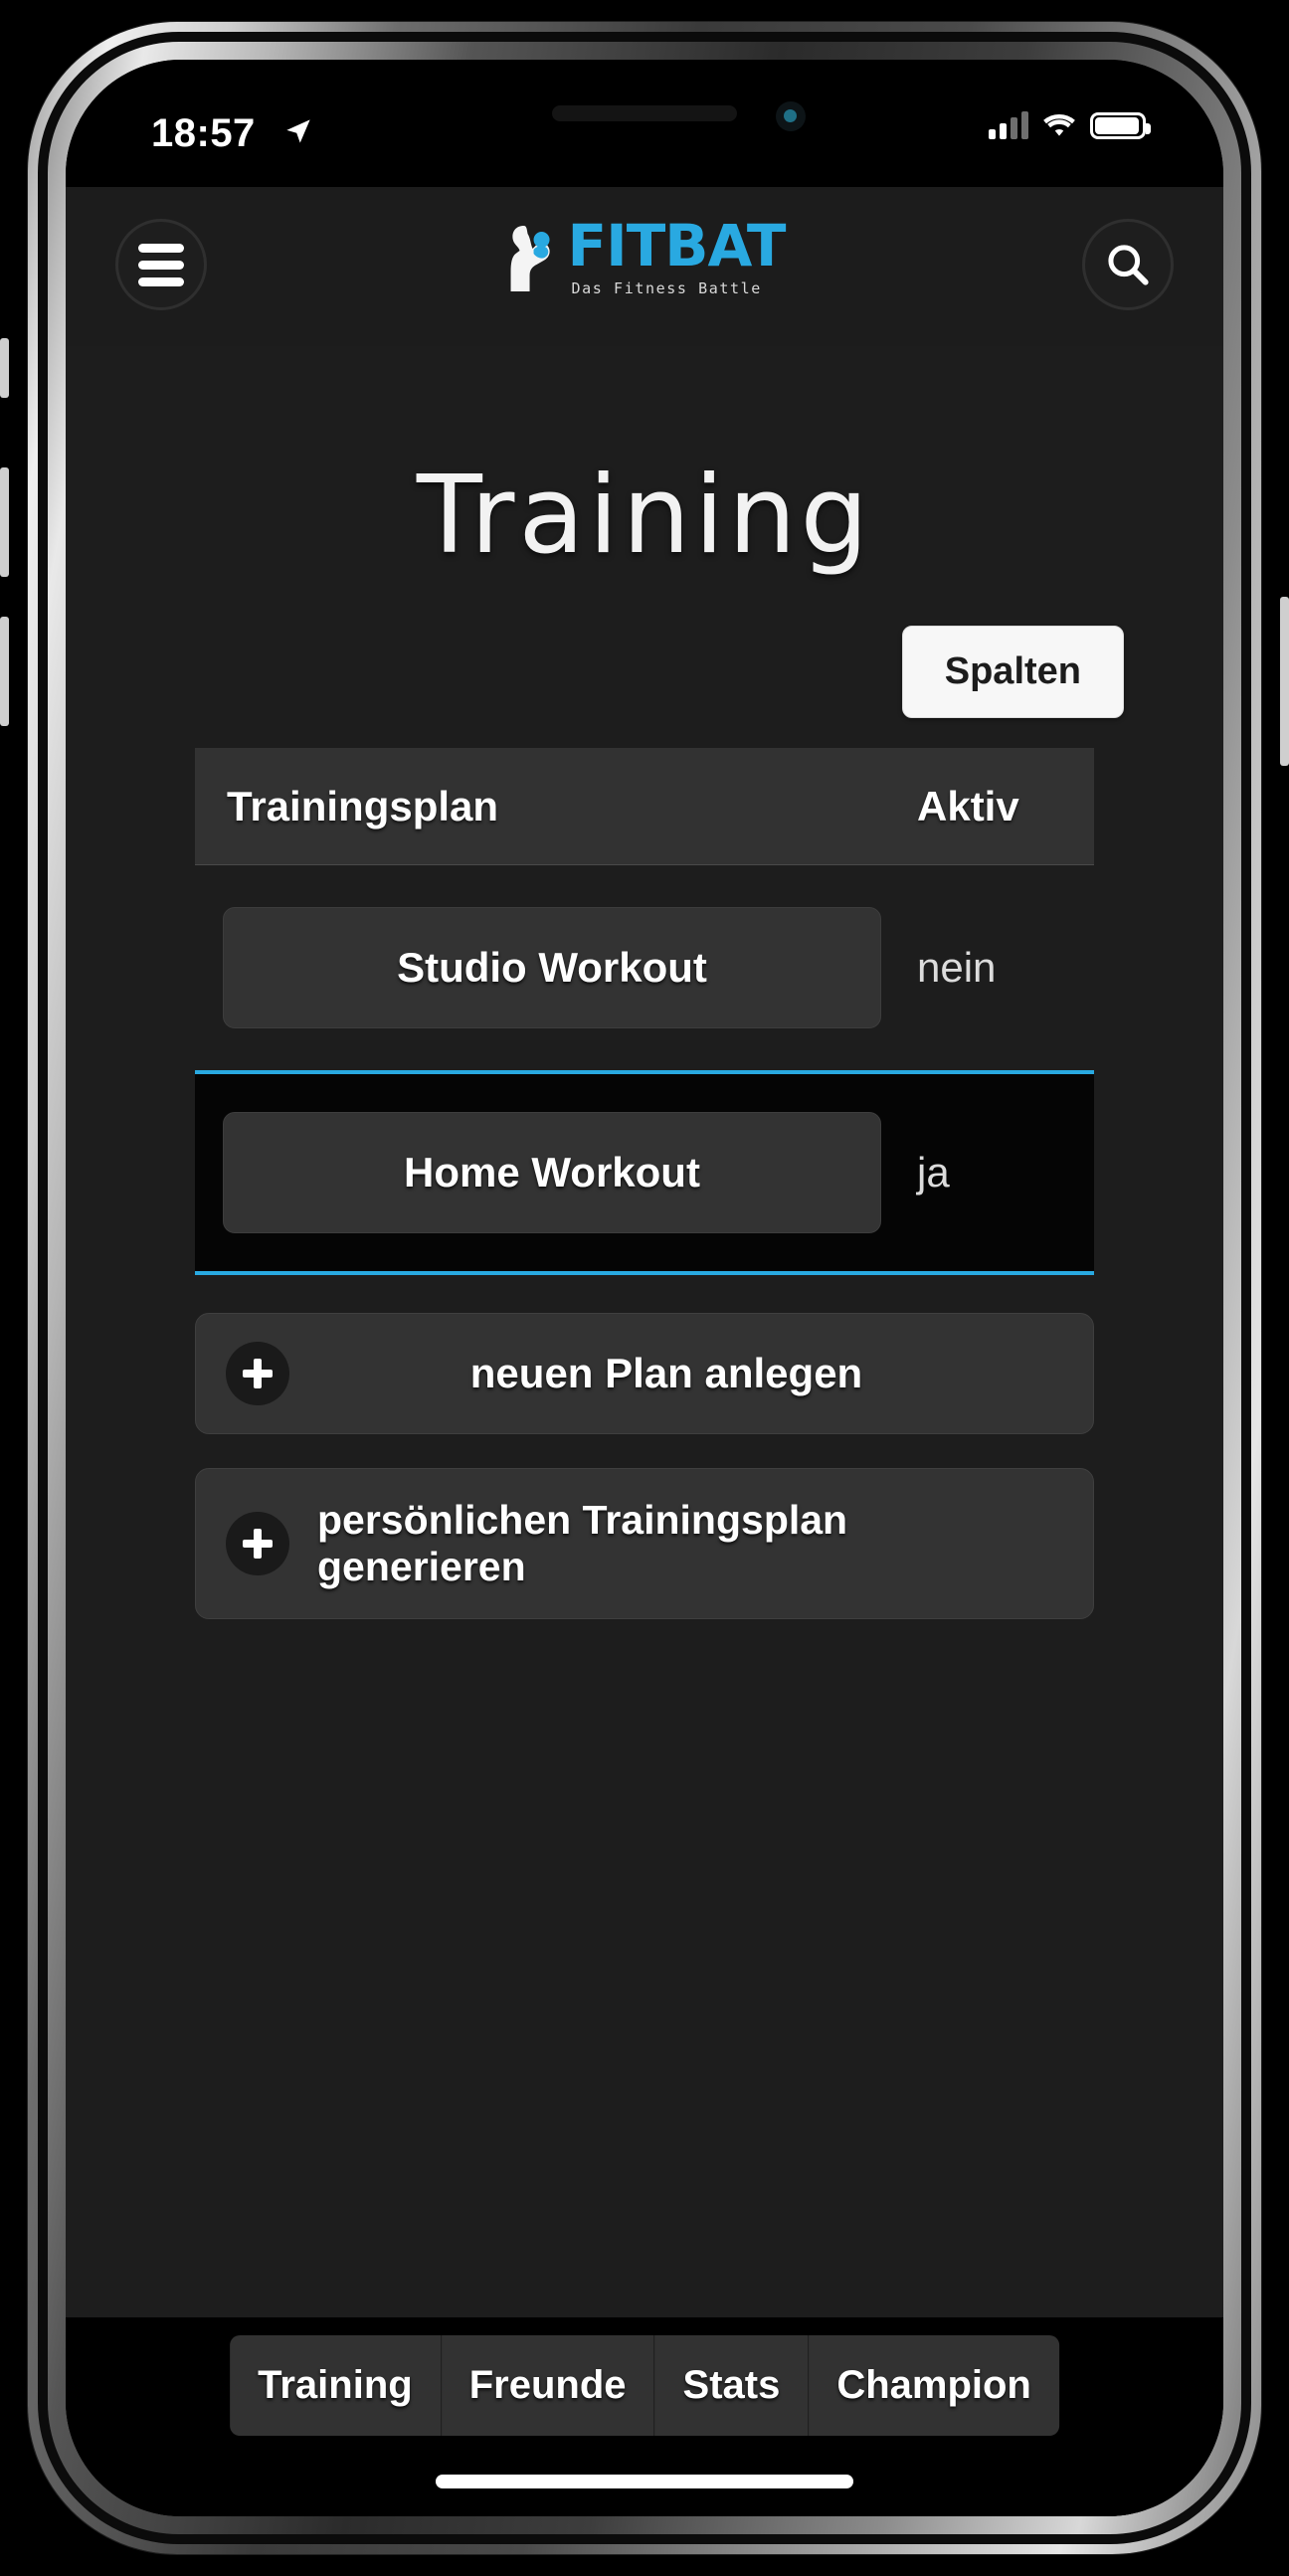 Image resolution: width=1289 pixels, height=2576 pixels. I want to click on cellular-signal-icon, so click(1008, 125).